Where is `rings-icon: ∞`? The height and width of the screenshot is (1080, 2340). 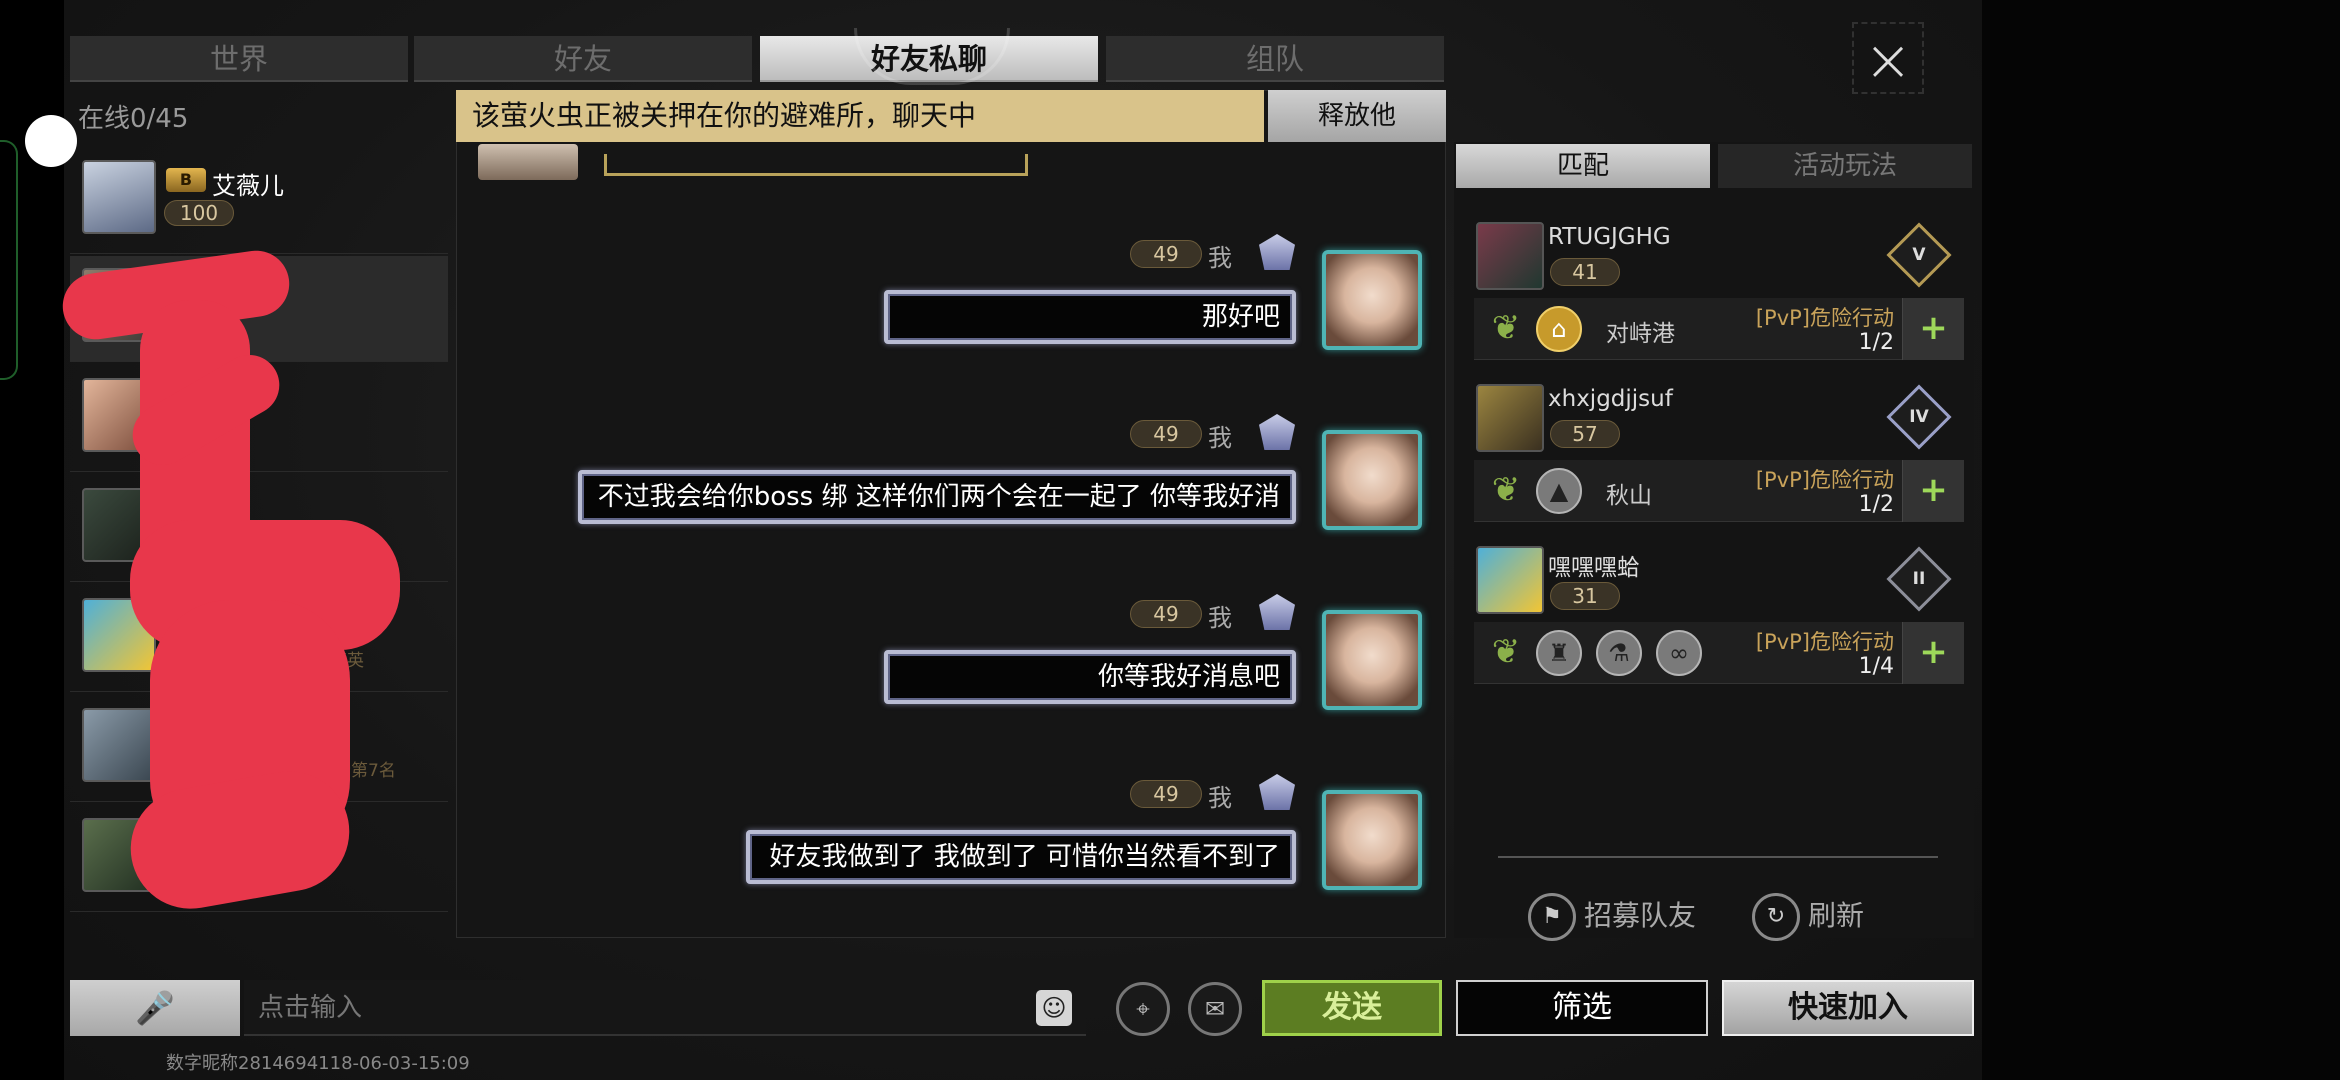 rings-icon: ∞ is located at coordinates (1679, 653).